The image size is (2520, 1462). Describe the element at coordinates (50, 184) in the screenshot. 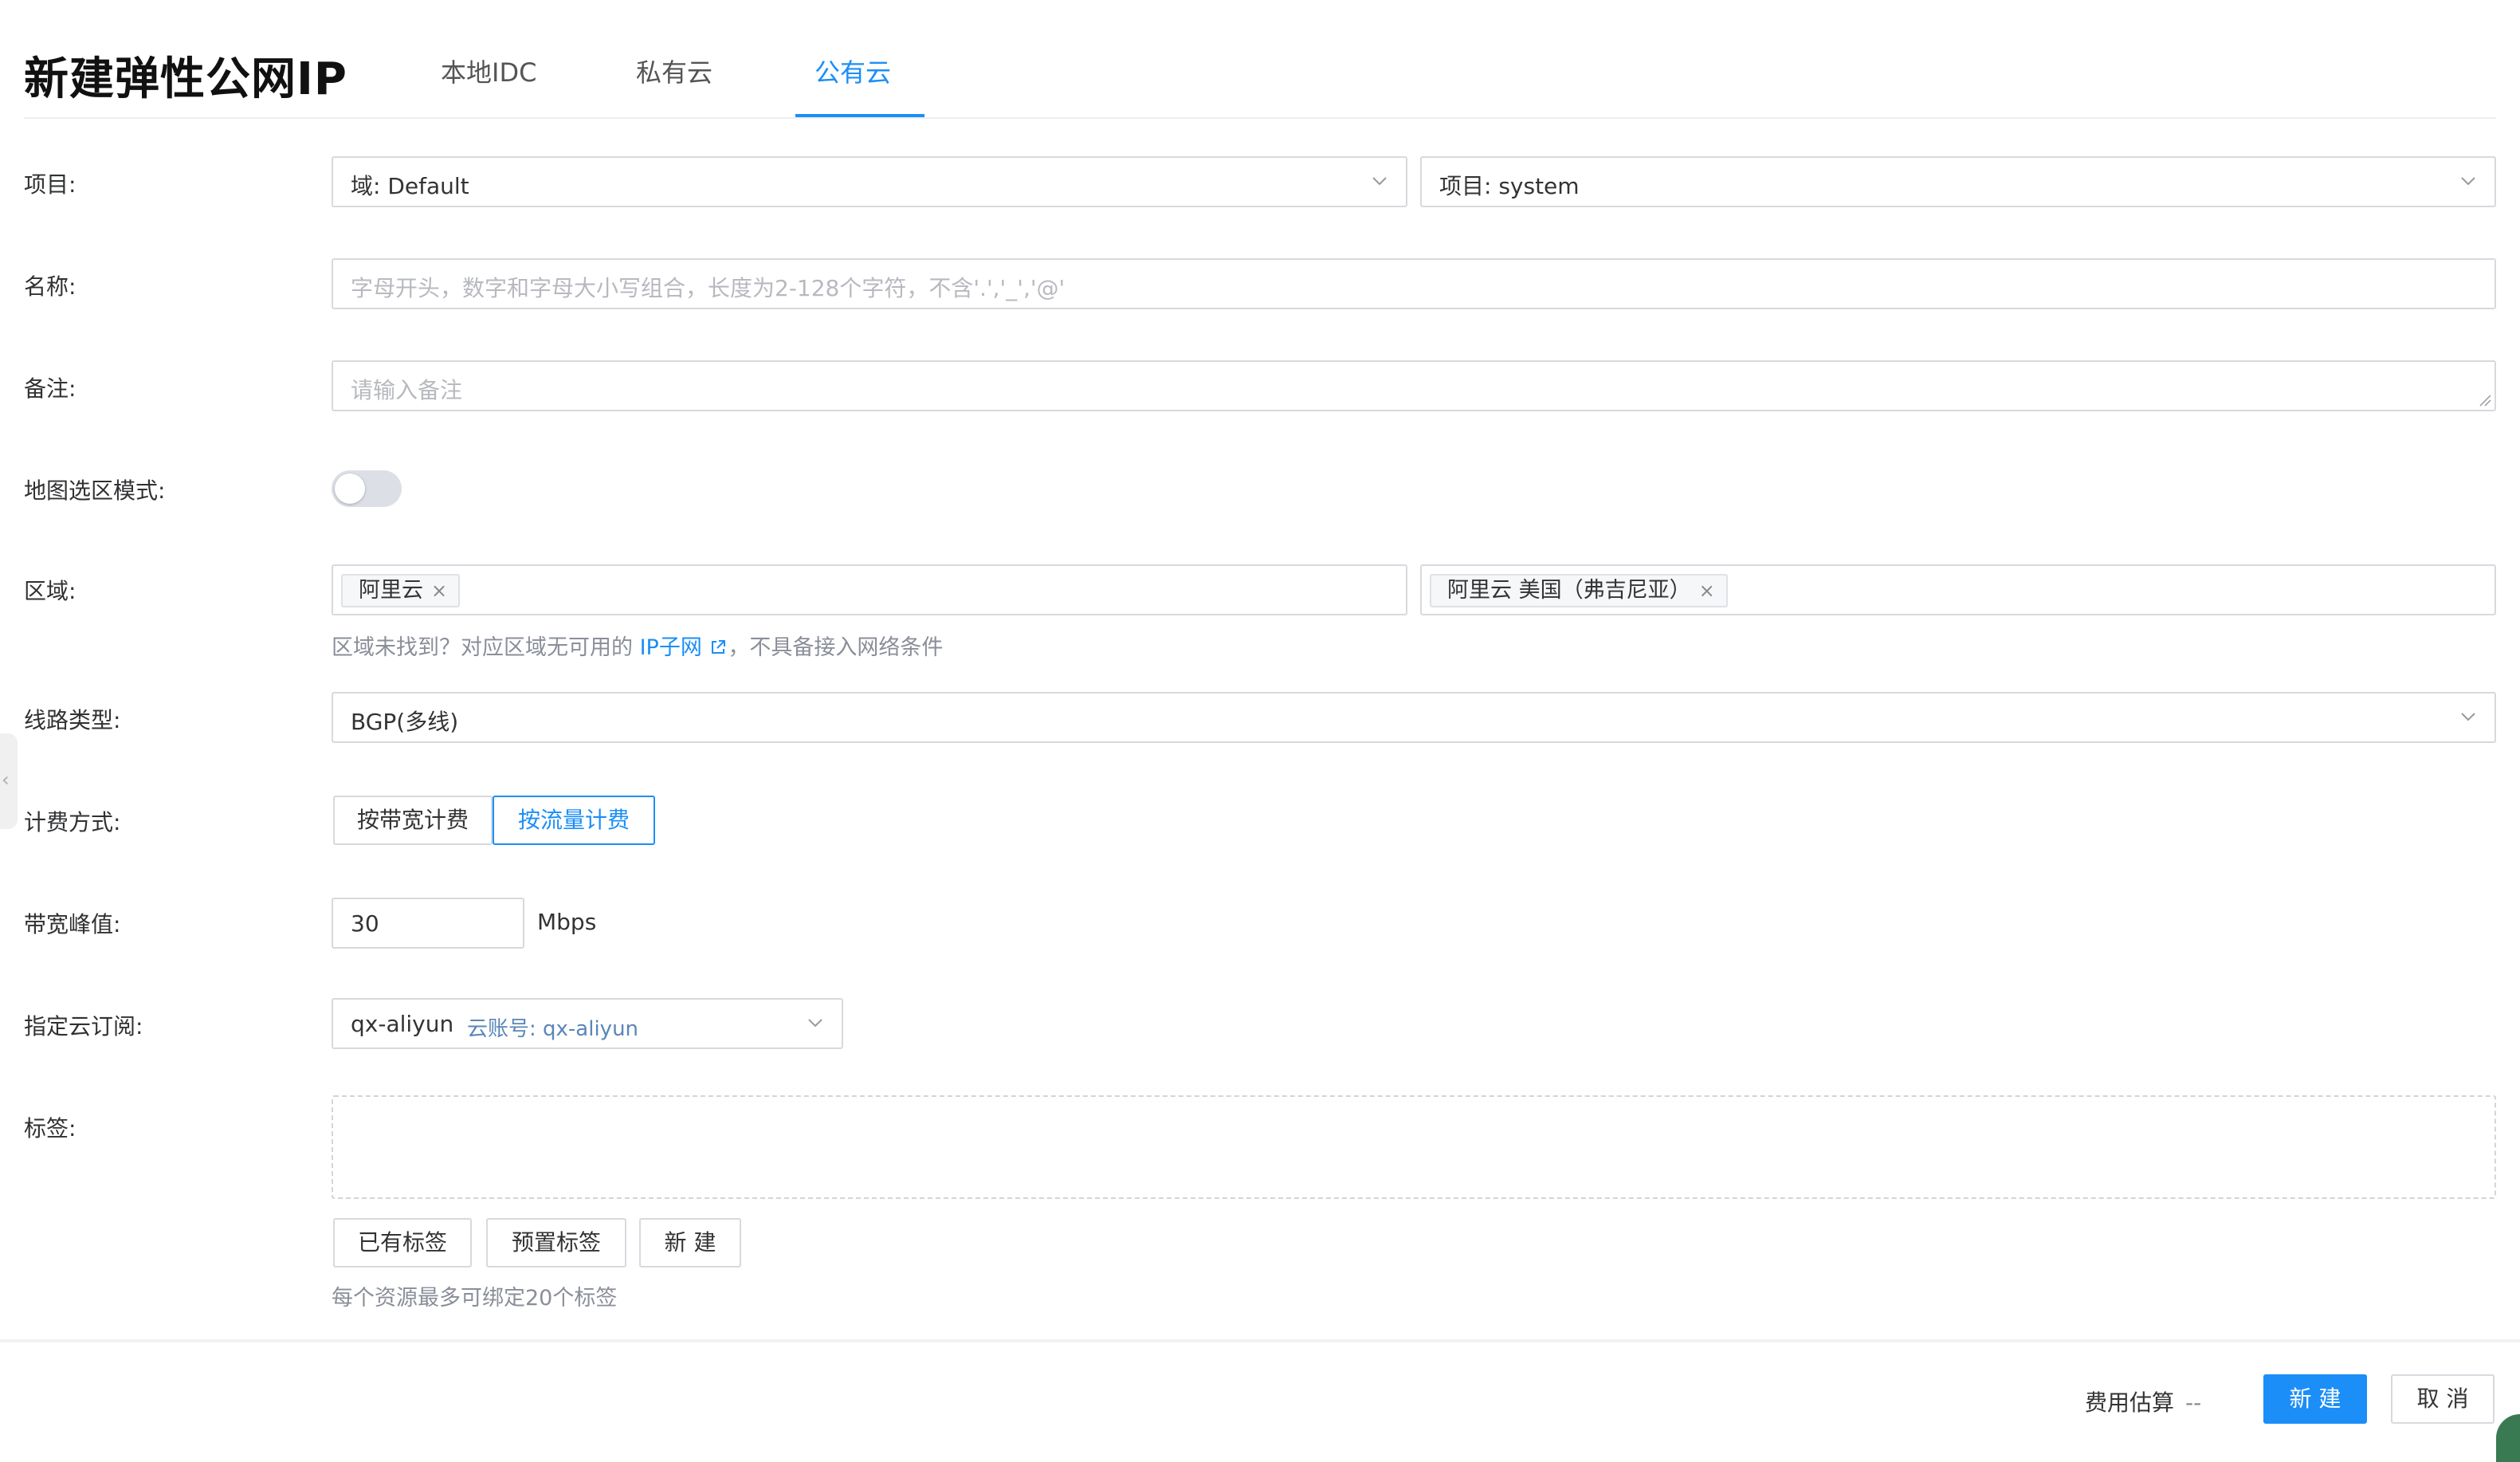

I see `project-label: 项目:` at that location.